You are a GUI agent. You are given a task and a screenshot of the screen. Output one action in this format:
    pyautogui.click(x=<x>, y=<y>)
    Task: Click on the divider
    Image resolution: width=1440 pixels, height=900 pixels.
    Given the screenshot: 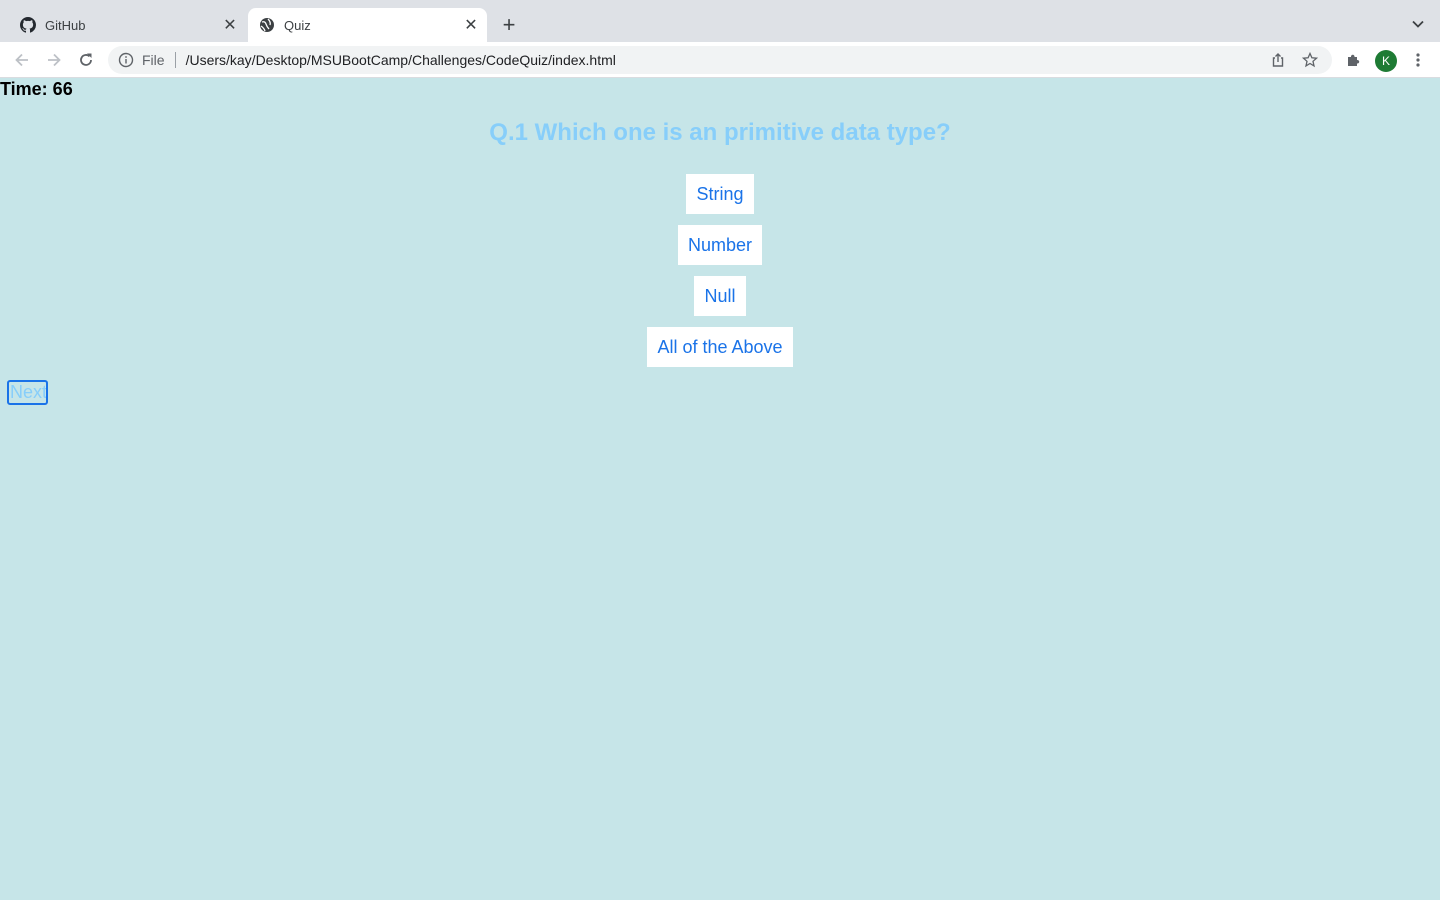 What is the action you would take?
    pyautogui.click(x=175, y=60)
    